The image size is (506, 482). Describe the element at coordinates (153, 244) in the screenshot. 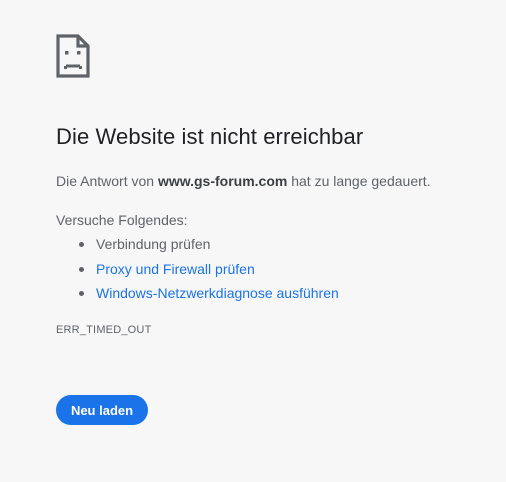

I see `suggestion-label: Verbindung prüfen` at that location.